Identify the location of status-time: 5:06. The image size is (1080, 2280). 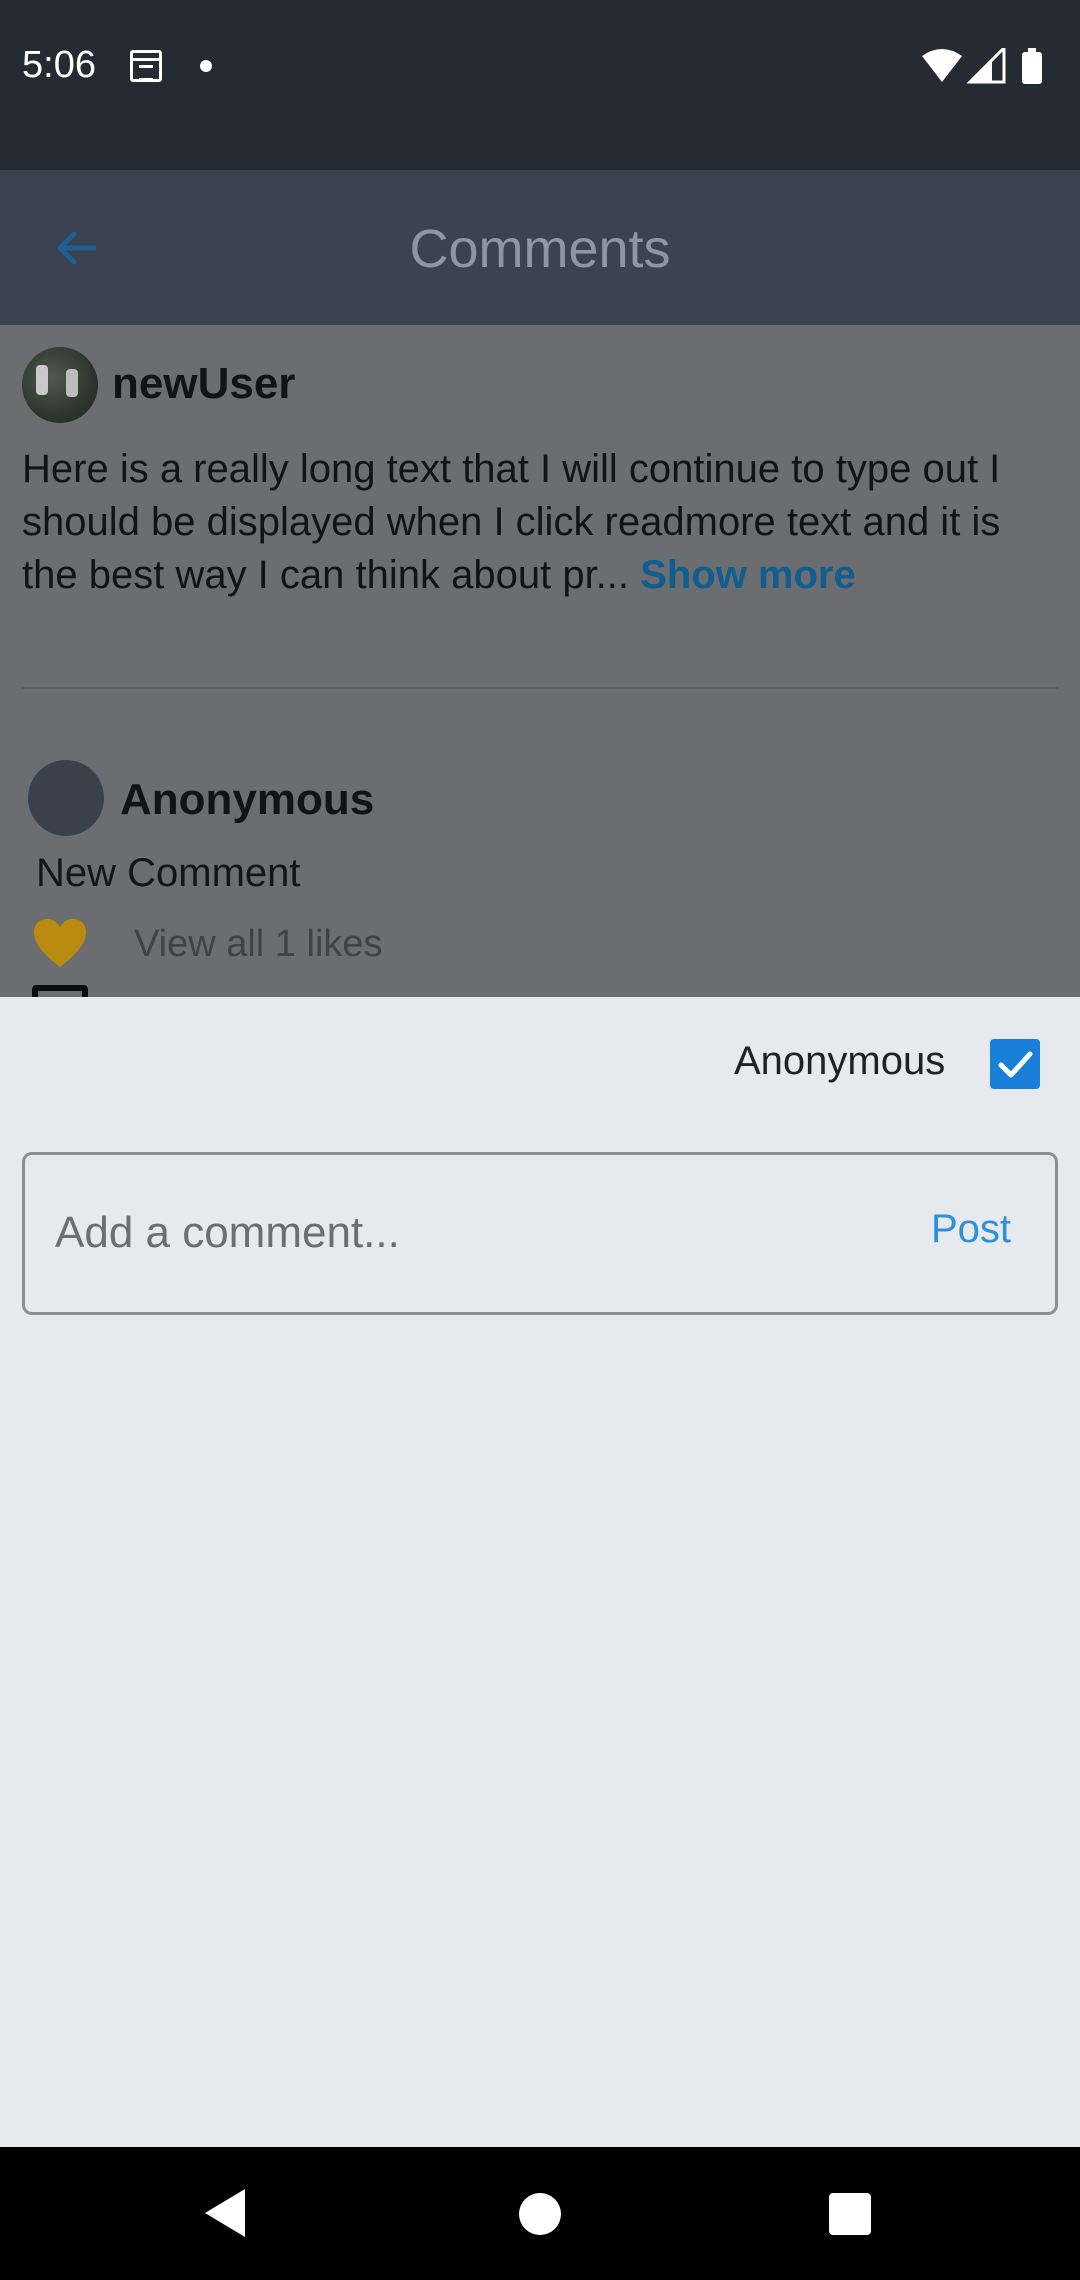
(59, 65).